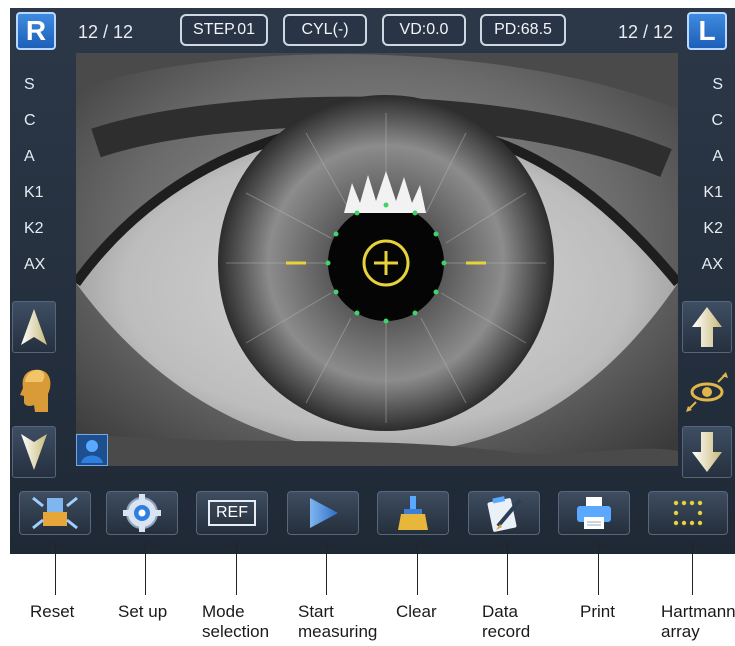 The image size is (735, 646). I want to click on reset-leader-line, so click(55, 569).